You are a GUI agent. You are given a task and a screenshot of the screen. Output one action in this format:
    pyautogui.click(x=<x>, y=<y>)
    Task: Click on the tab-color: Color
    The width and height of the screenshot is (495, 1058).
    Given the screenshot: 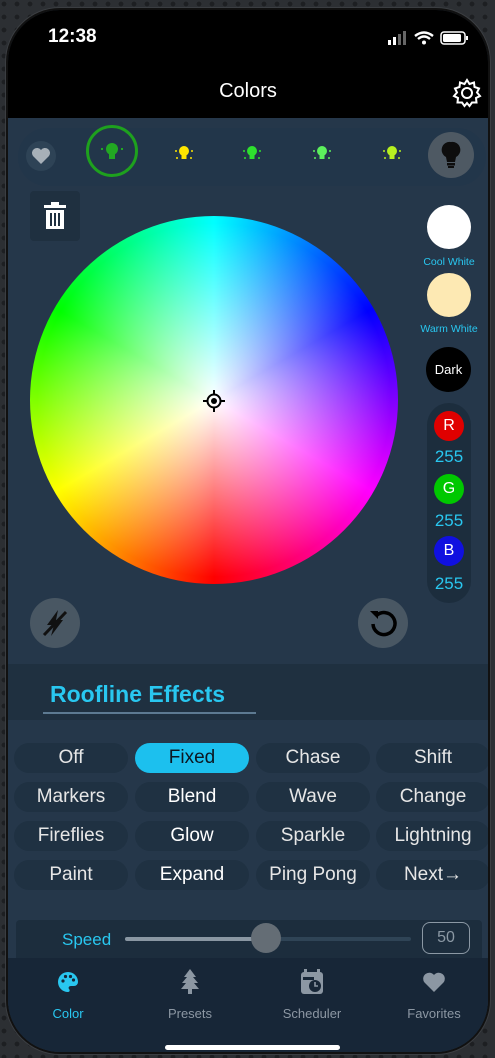 What is the action you would take?
    pyautogui.click(x=68, y=994)
    